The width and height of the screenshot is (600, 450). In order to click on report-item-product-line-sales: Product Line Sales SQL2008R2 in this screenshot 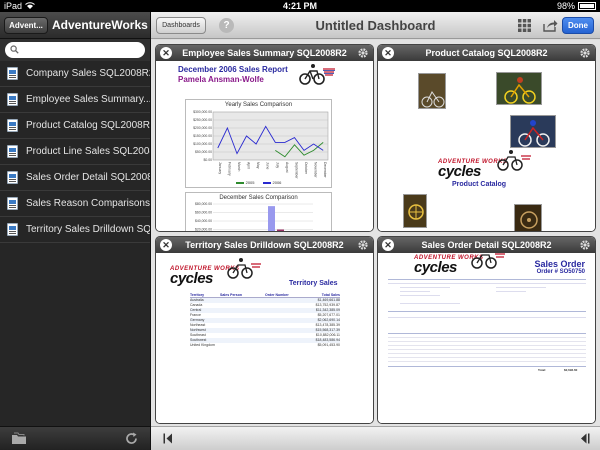, I will do `click(75, 152)`.